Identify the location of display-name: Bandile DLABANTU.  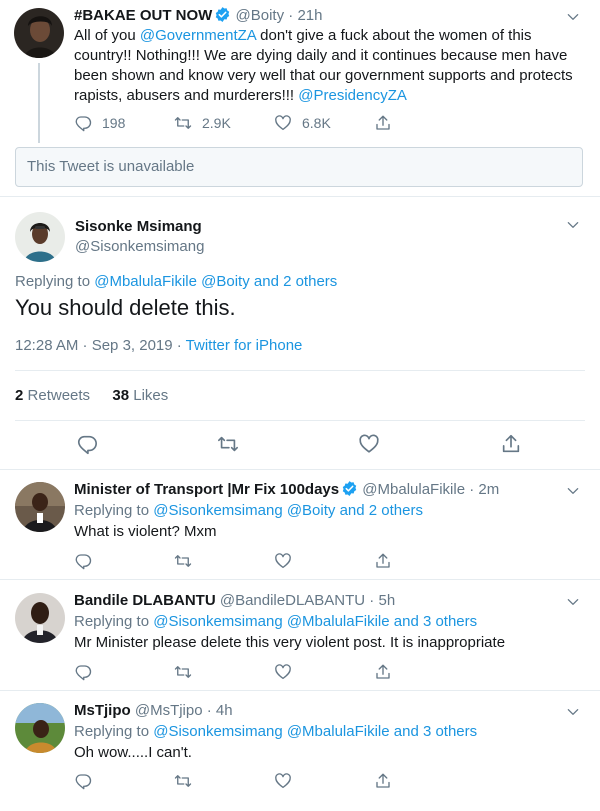
(145, 600).